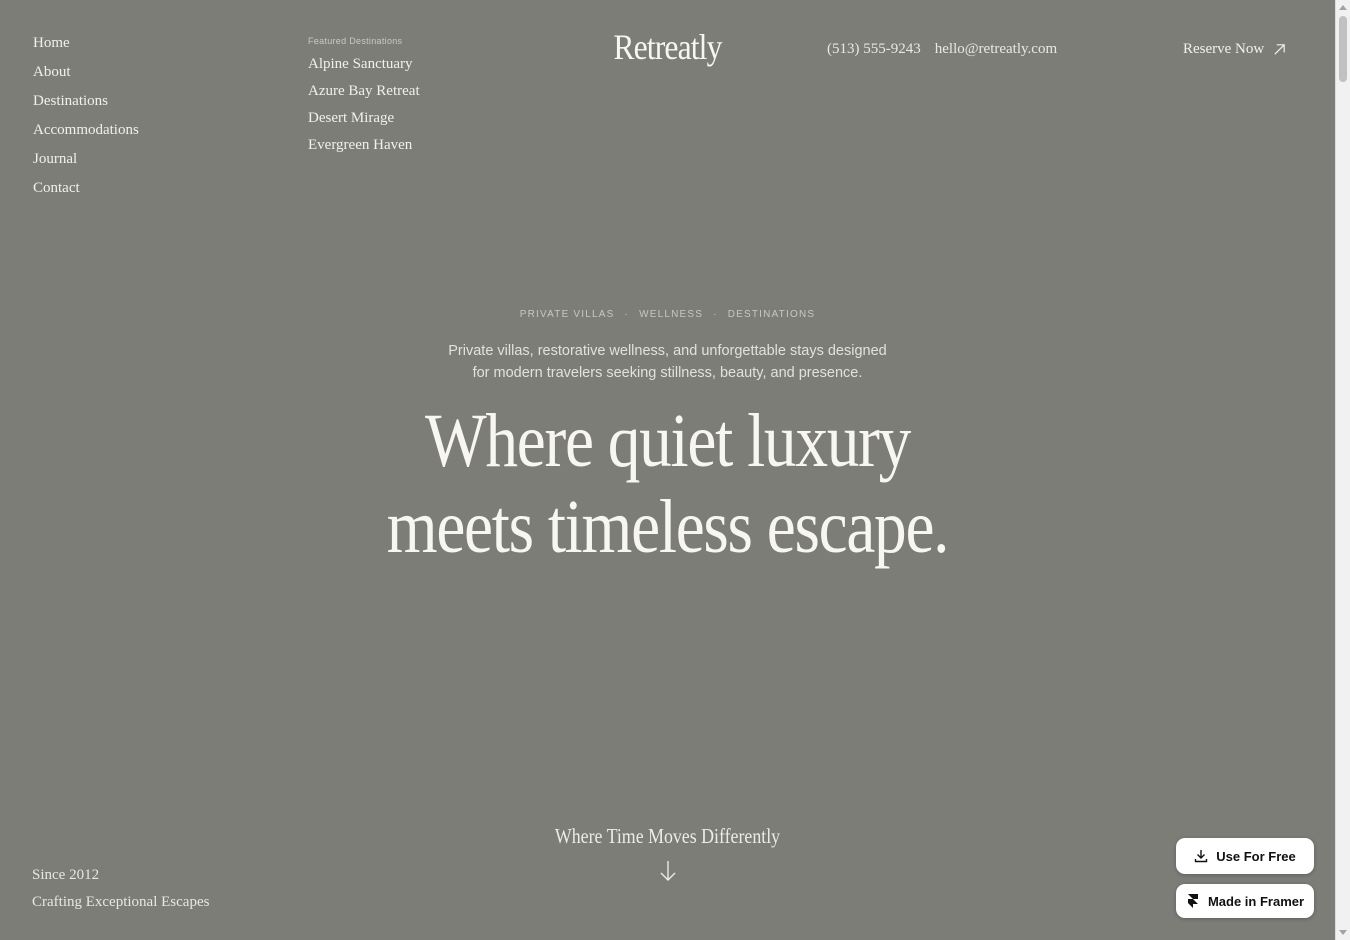  I want to click on download-icon, so click(1201, 856).